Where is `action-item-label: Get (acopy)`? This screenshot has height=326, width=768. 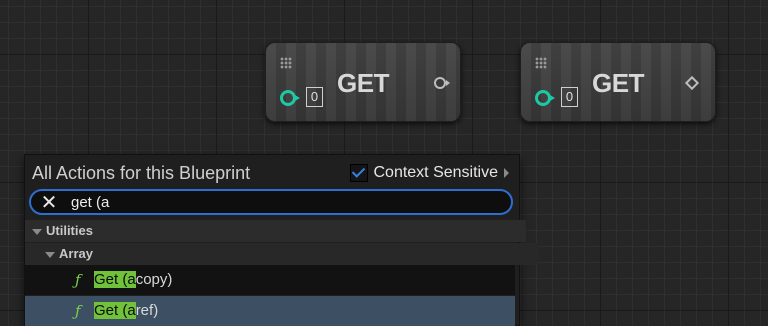 action-item-label: Get (acopy) is located at coordinates (133, 280).